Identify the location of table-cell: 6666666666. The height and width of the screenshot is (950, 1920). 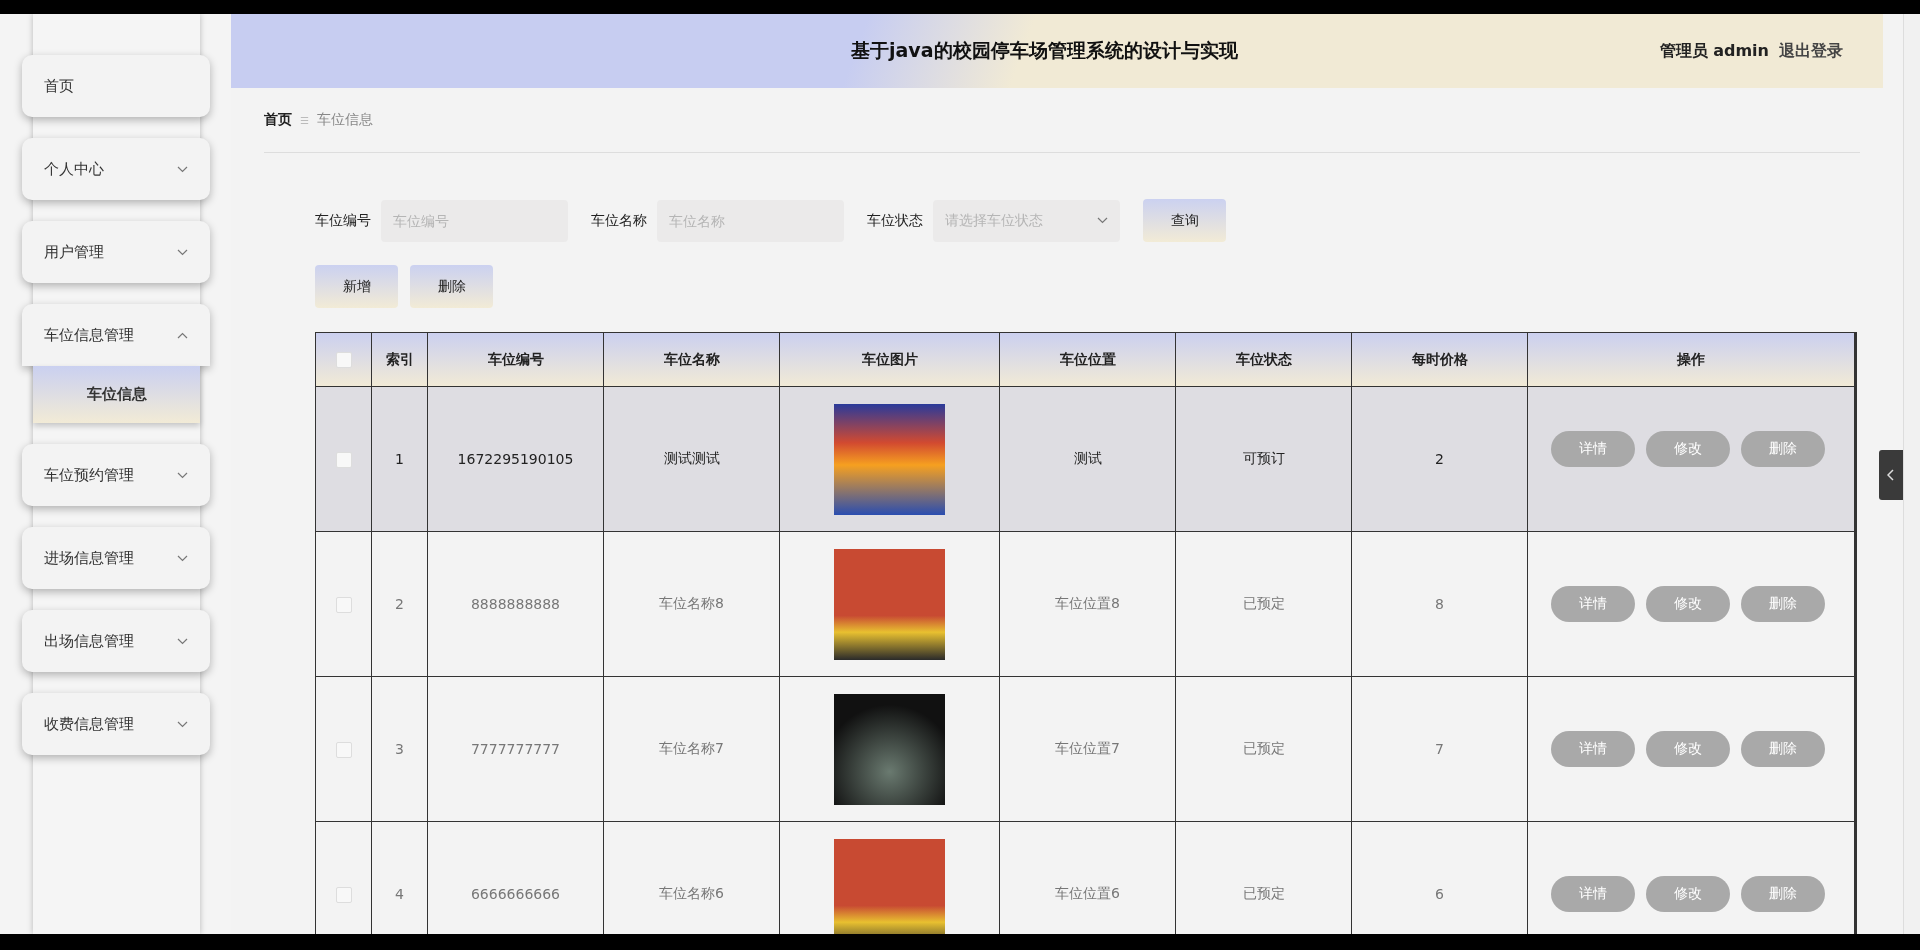
(515, 894).